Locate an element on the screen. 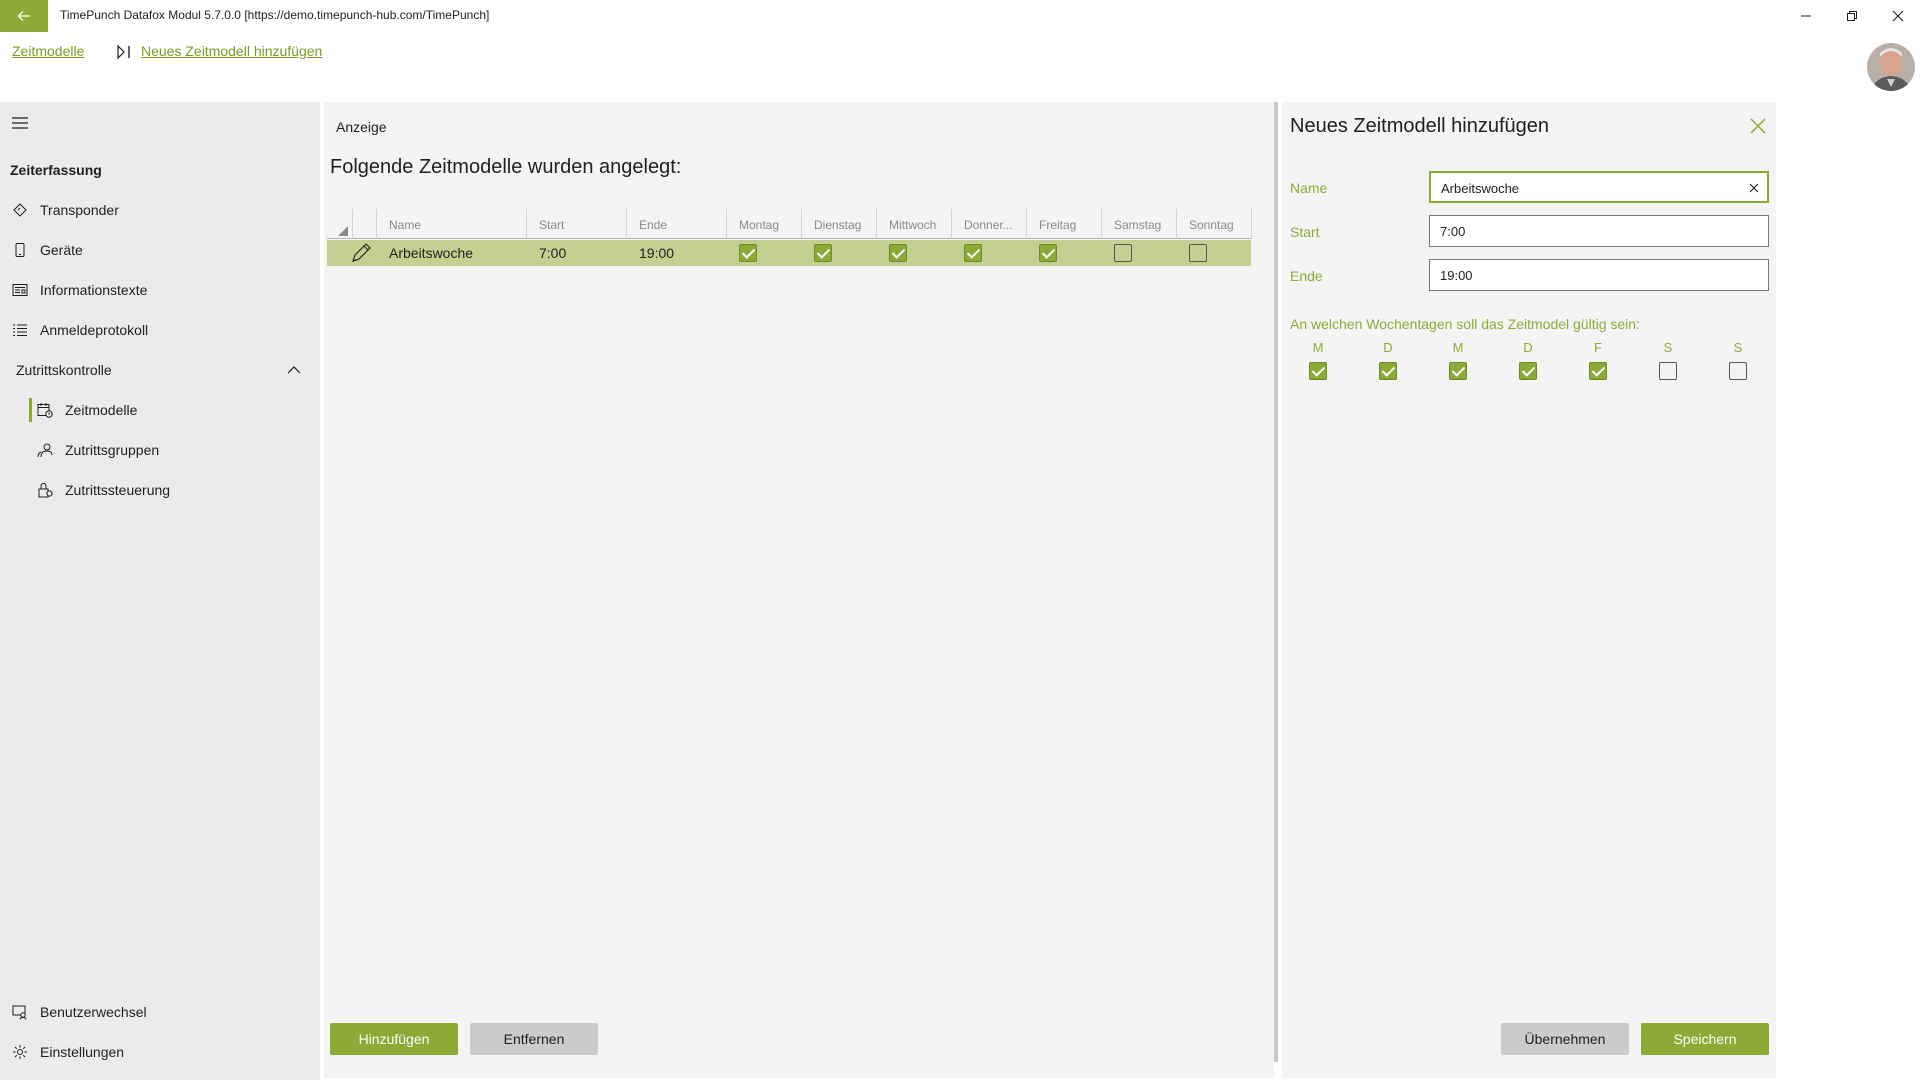 The width and height of the screenshot is (1920, 1080). sidebar-item-zutrittssteuerung: Zutrittssteuerung is located at coordinates (160, 490).